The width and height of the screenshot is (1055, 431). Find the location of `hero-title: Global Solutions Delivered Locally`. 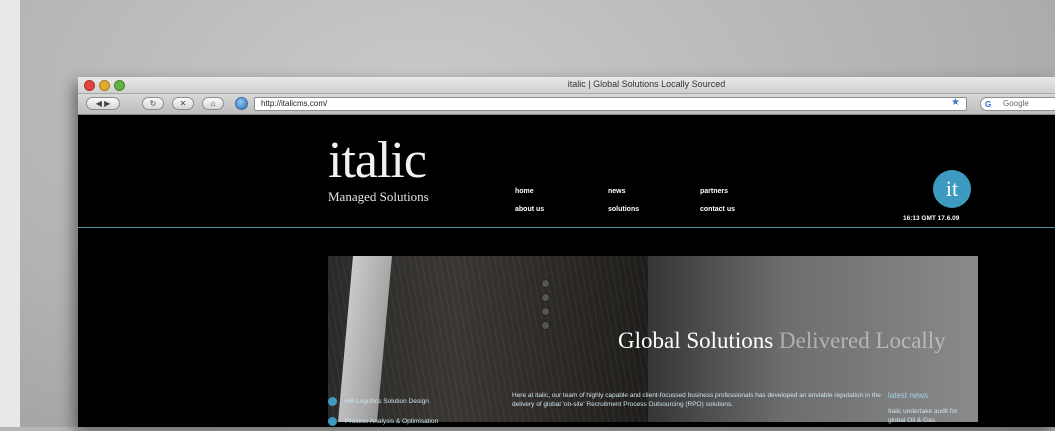

hero-title: Global Solutions Delivered Locally is located at coordinates (782, 341).